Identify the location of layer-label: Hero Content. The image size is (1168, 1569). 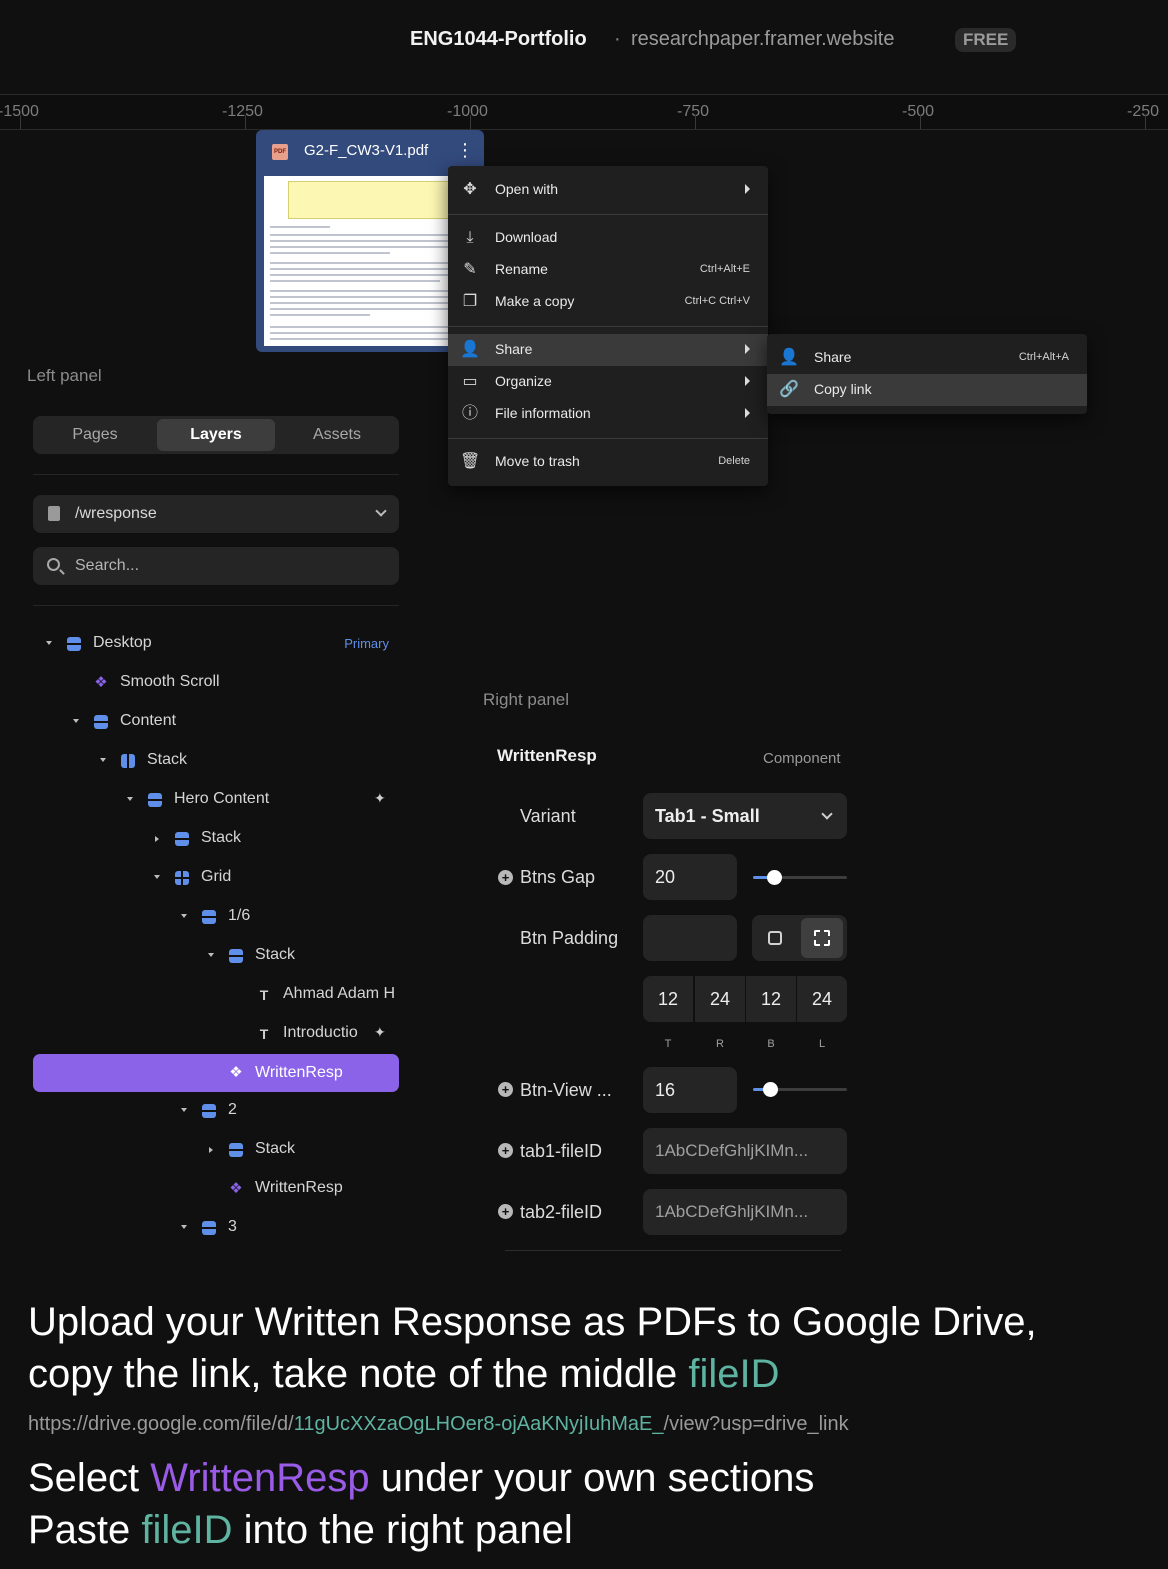
(222, 798).